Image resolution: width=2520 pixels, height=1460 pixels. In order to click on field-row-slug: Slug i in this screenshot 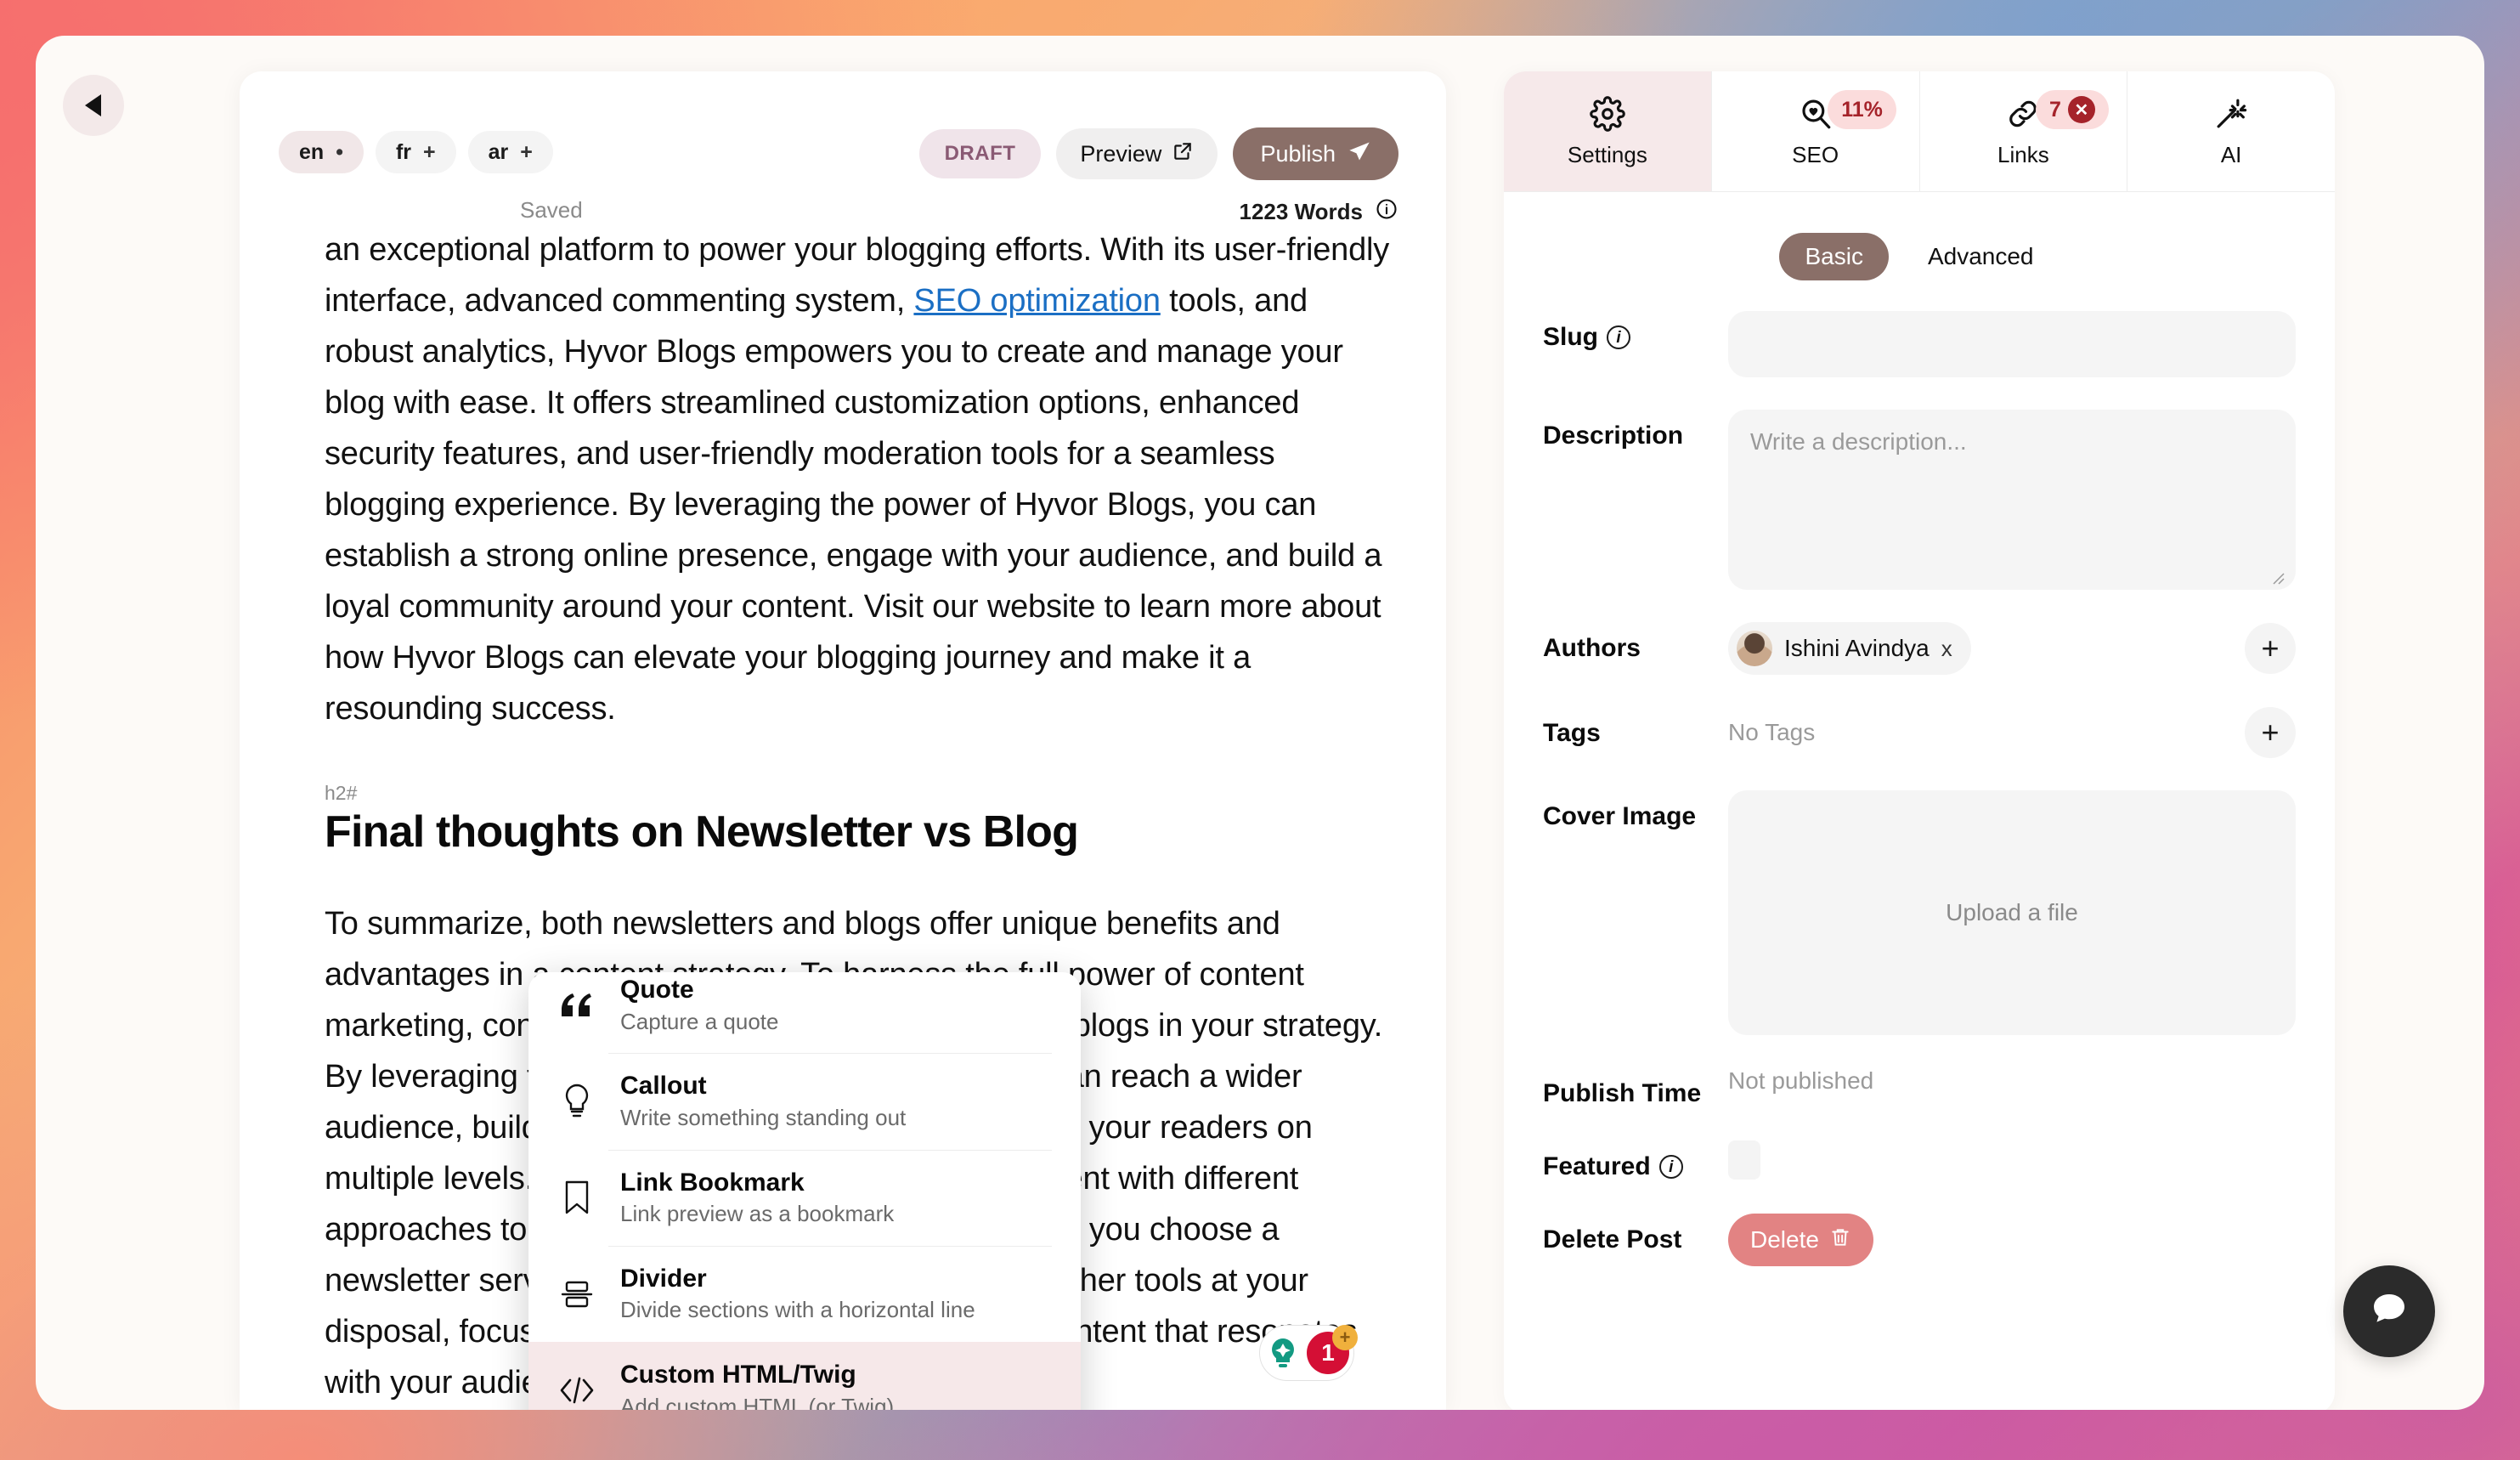, I will do `click(1919, 344)`.